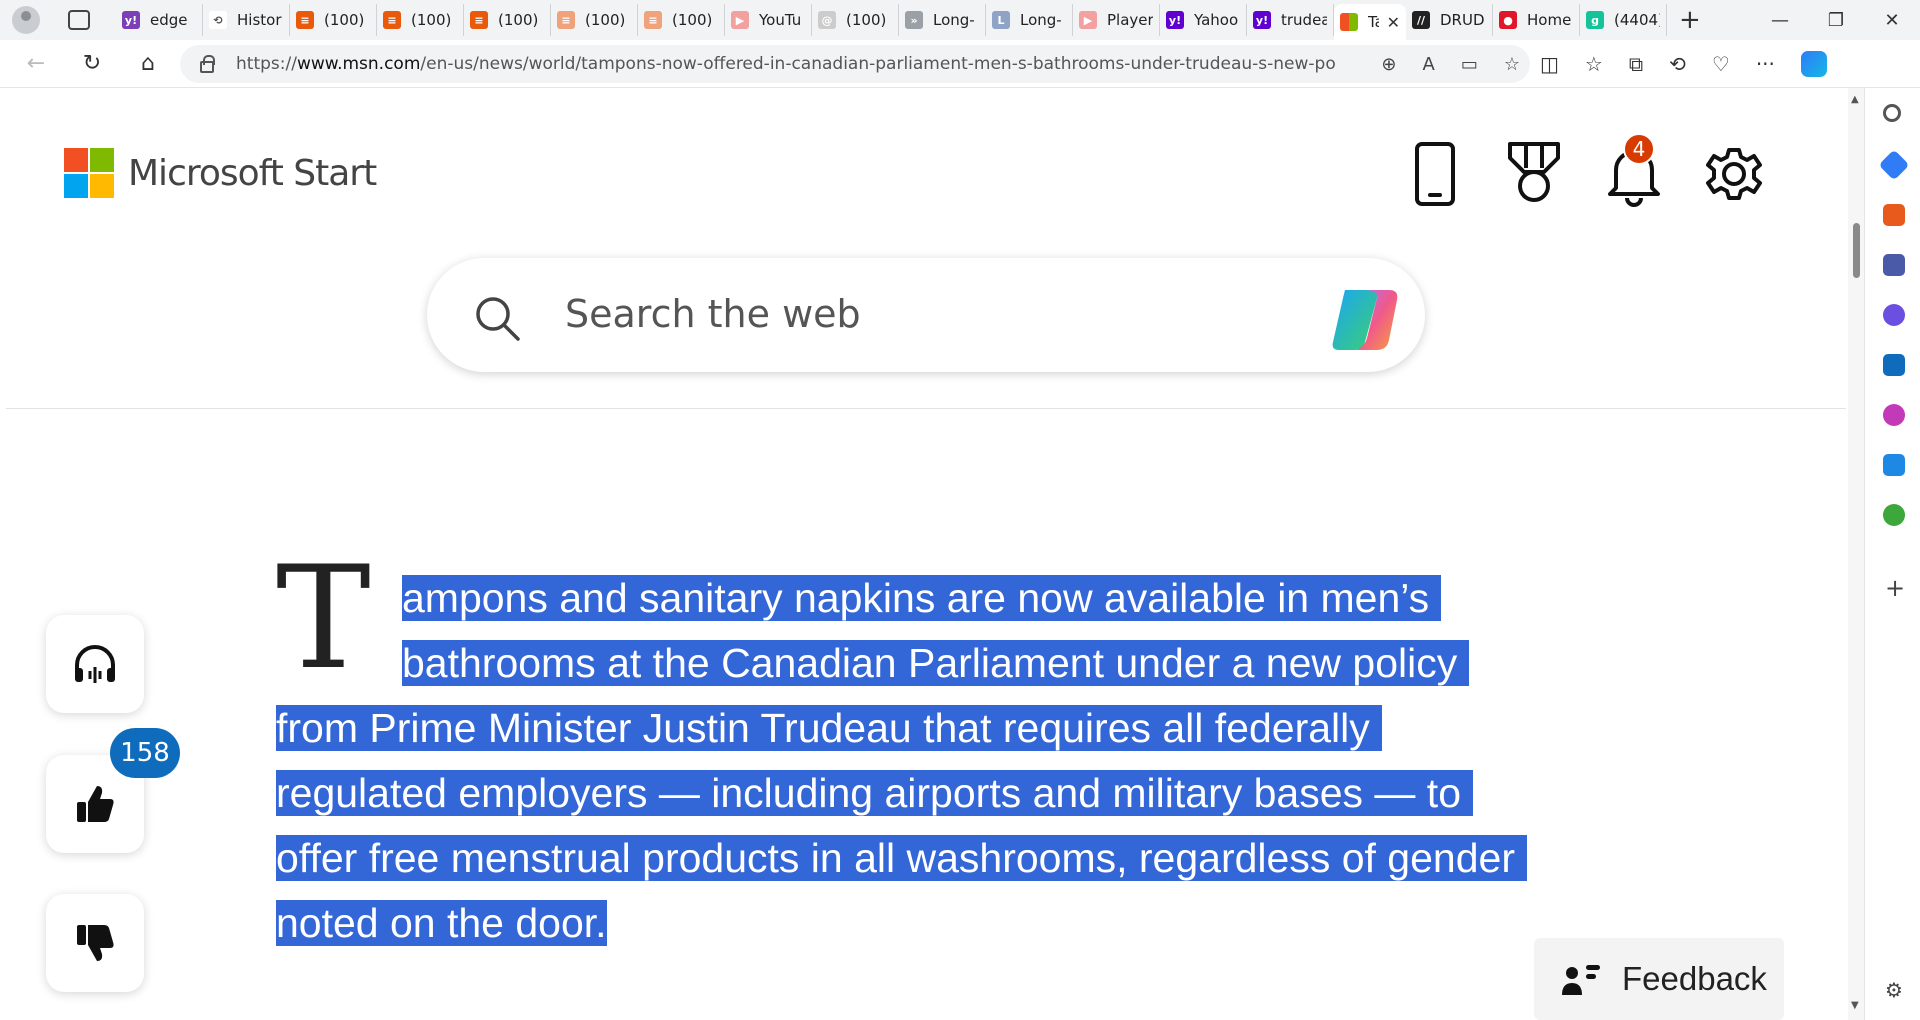  Describe the element at coordinates (1581, 980) in the screenshot. I see `feedback-icon` at that location.